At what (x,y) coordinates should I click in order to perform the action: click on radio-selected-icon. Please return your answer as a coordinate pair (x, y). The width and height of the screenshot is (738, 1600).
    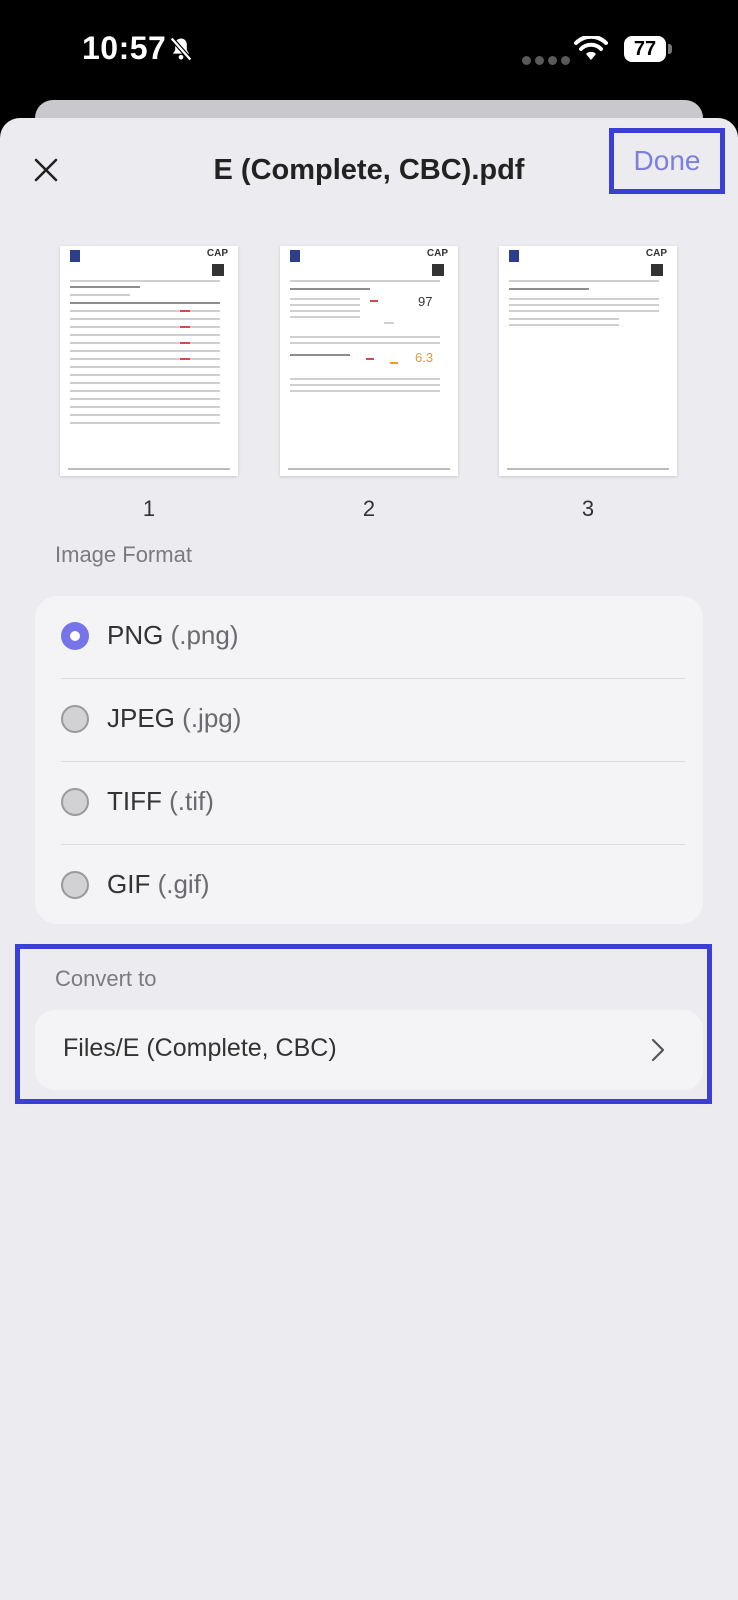
    Looking at the image, I should click on (75, 636).